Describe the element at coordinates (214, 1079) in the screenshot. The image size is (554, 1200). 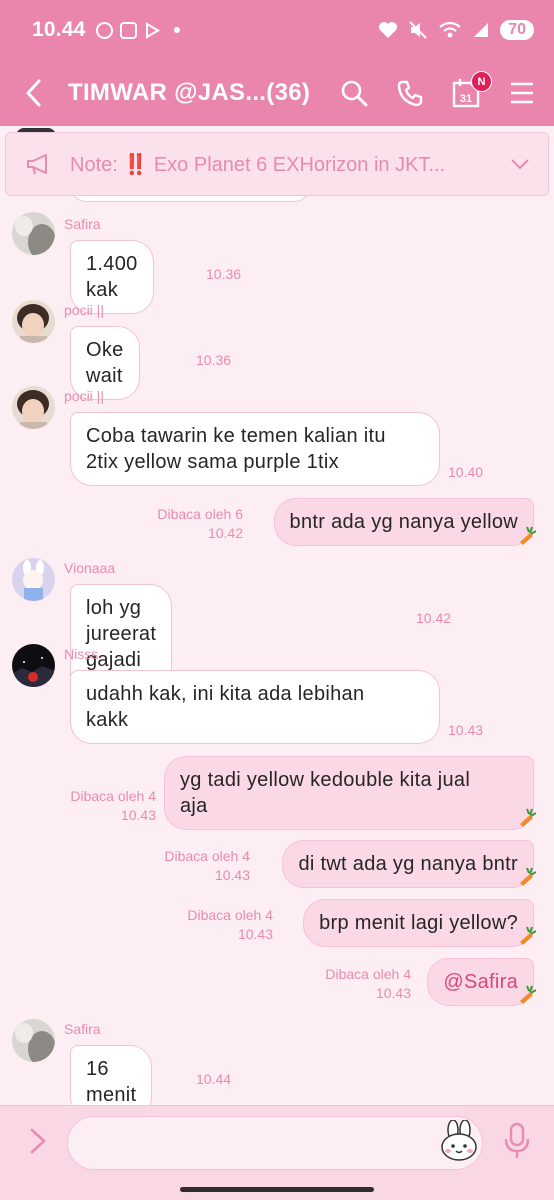
I see `message-time: 10.44` at that location.